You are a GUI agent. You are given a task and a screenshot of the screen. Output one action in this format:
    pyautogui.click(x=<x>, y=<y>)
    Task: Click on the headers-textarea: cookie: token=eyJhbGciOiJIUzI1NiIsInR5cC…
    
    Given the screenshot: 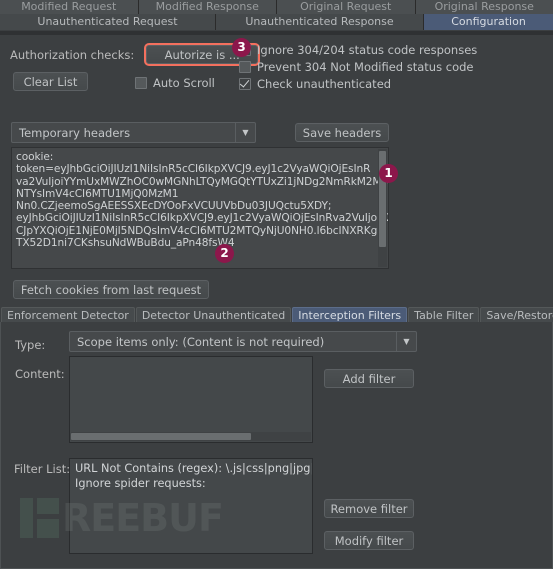 What is the action you would take?
    pyautogui.click(x=200, y=208)
    